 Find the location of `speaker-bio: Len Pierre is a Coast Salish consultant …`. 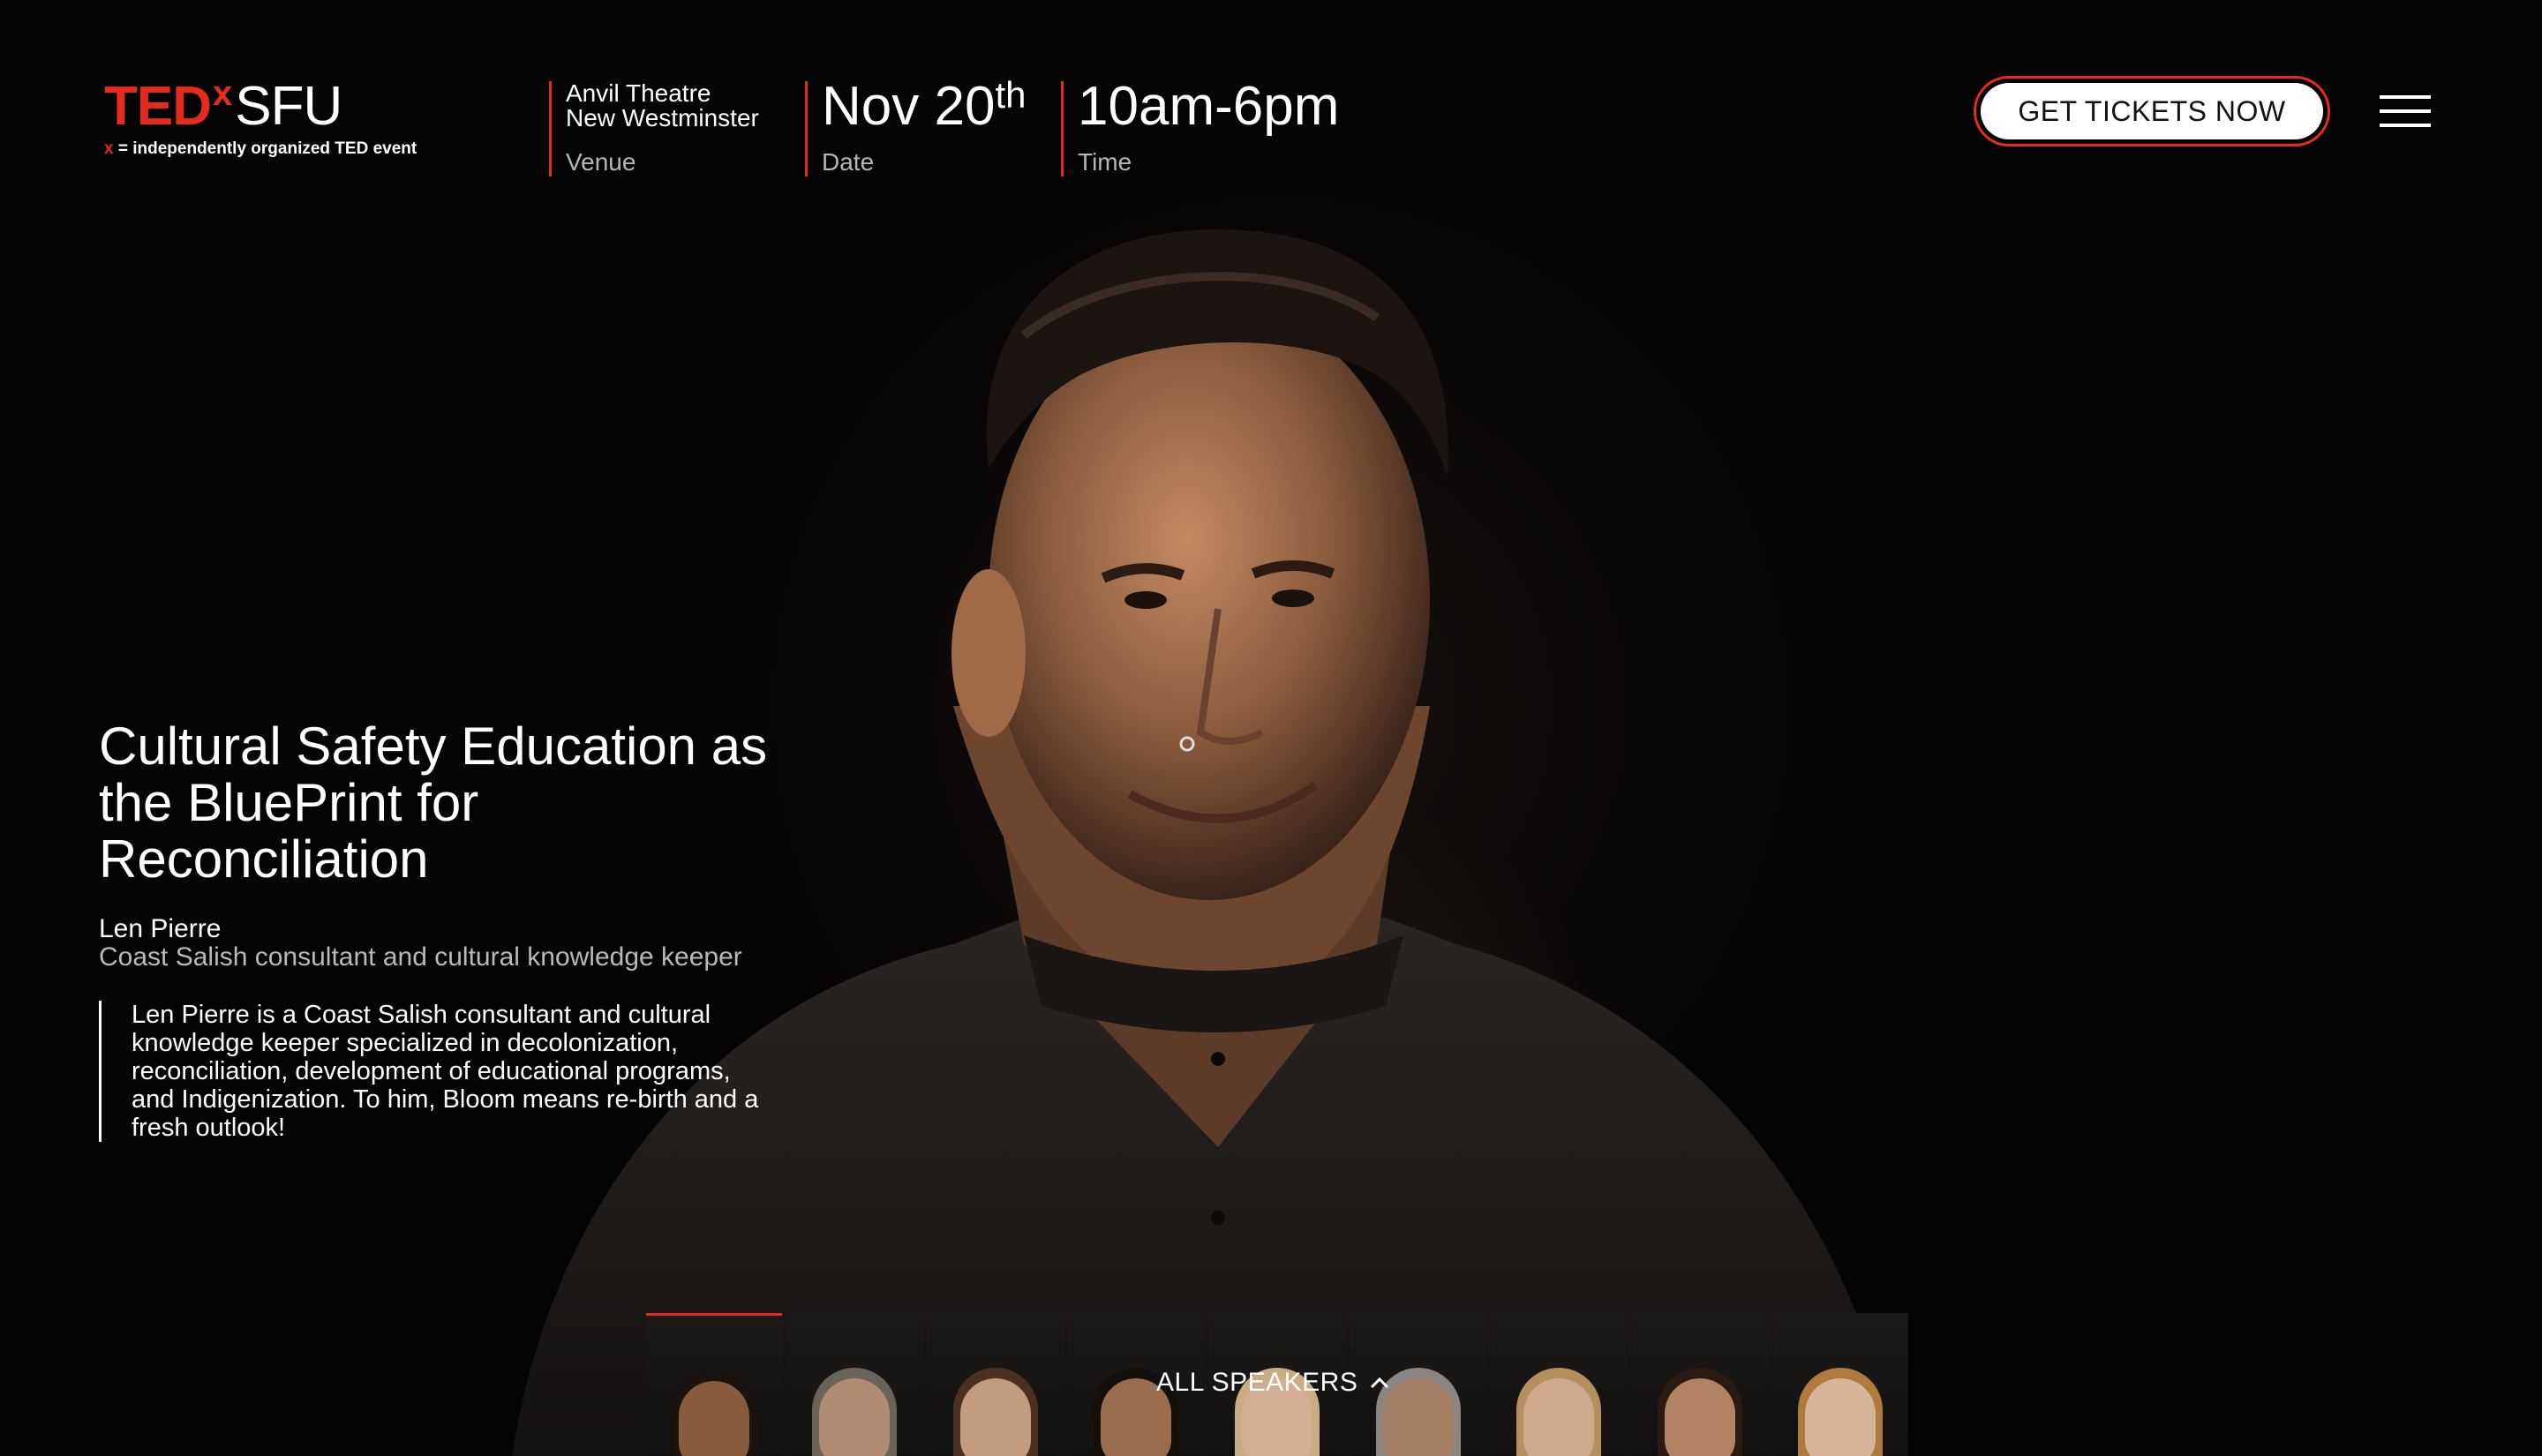

speaker-bio: Len Pierre is a Coast Salish consultant … is located at coordinates (434, 1071).